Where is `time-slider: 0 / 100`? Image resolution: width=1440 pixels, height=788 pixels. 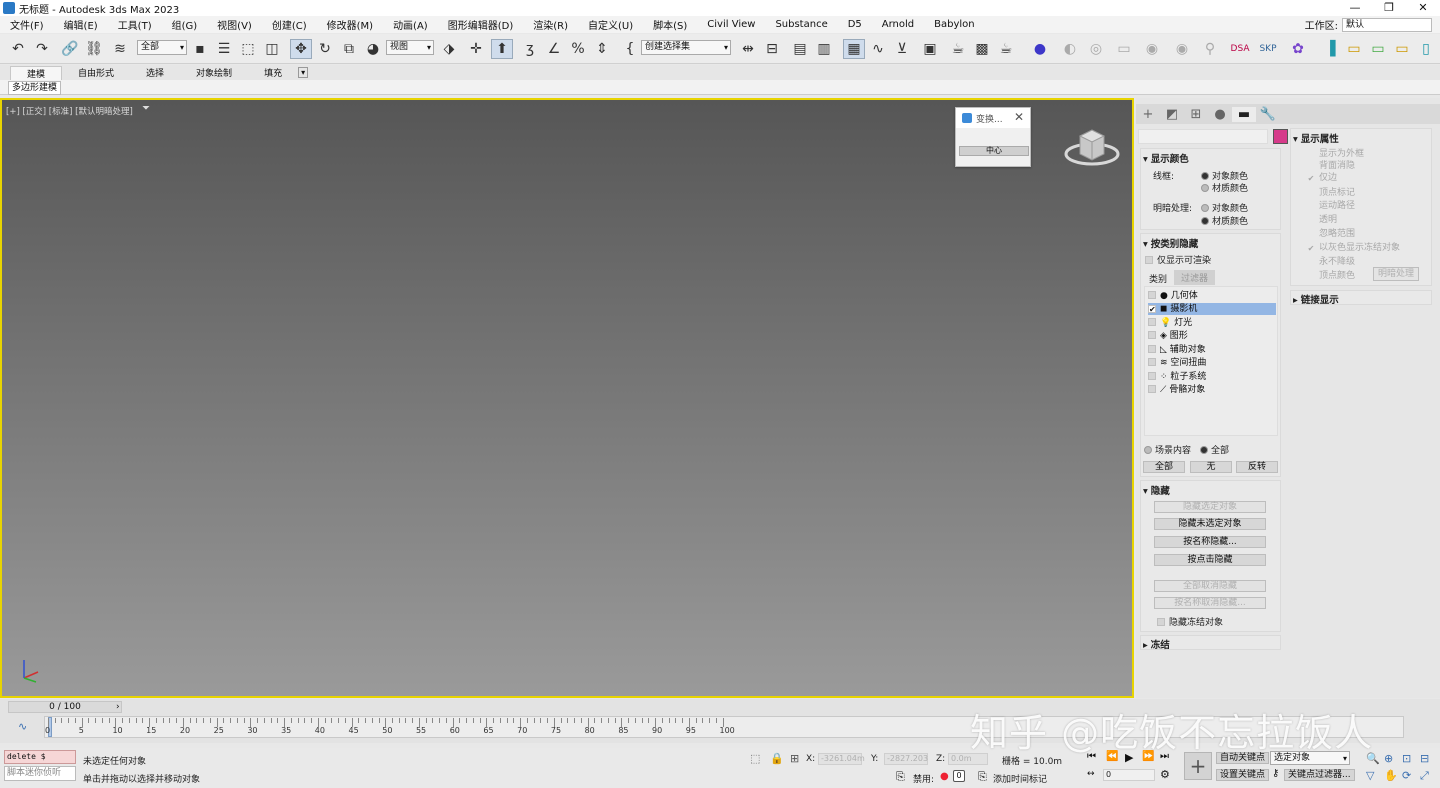 time-slider: 0 / 100 is located at coordinates (65, 707).